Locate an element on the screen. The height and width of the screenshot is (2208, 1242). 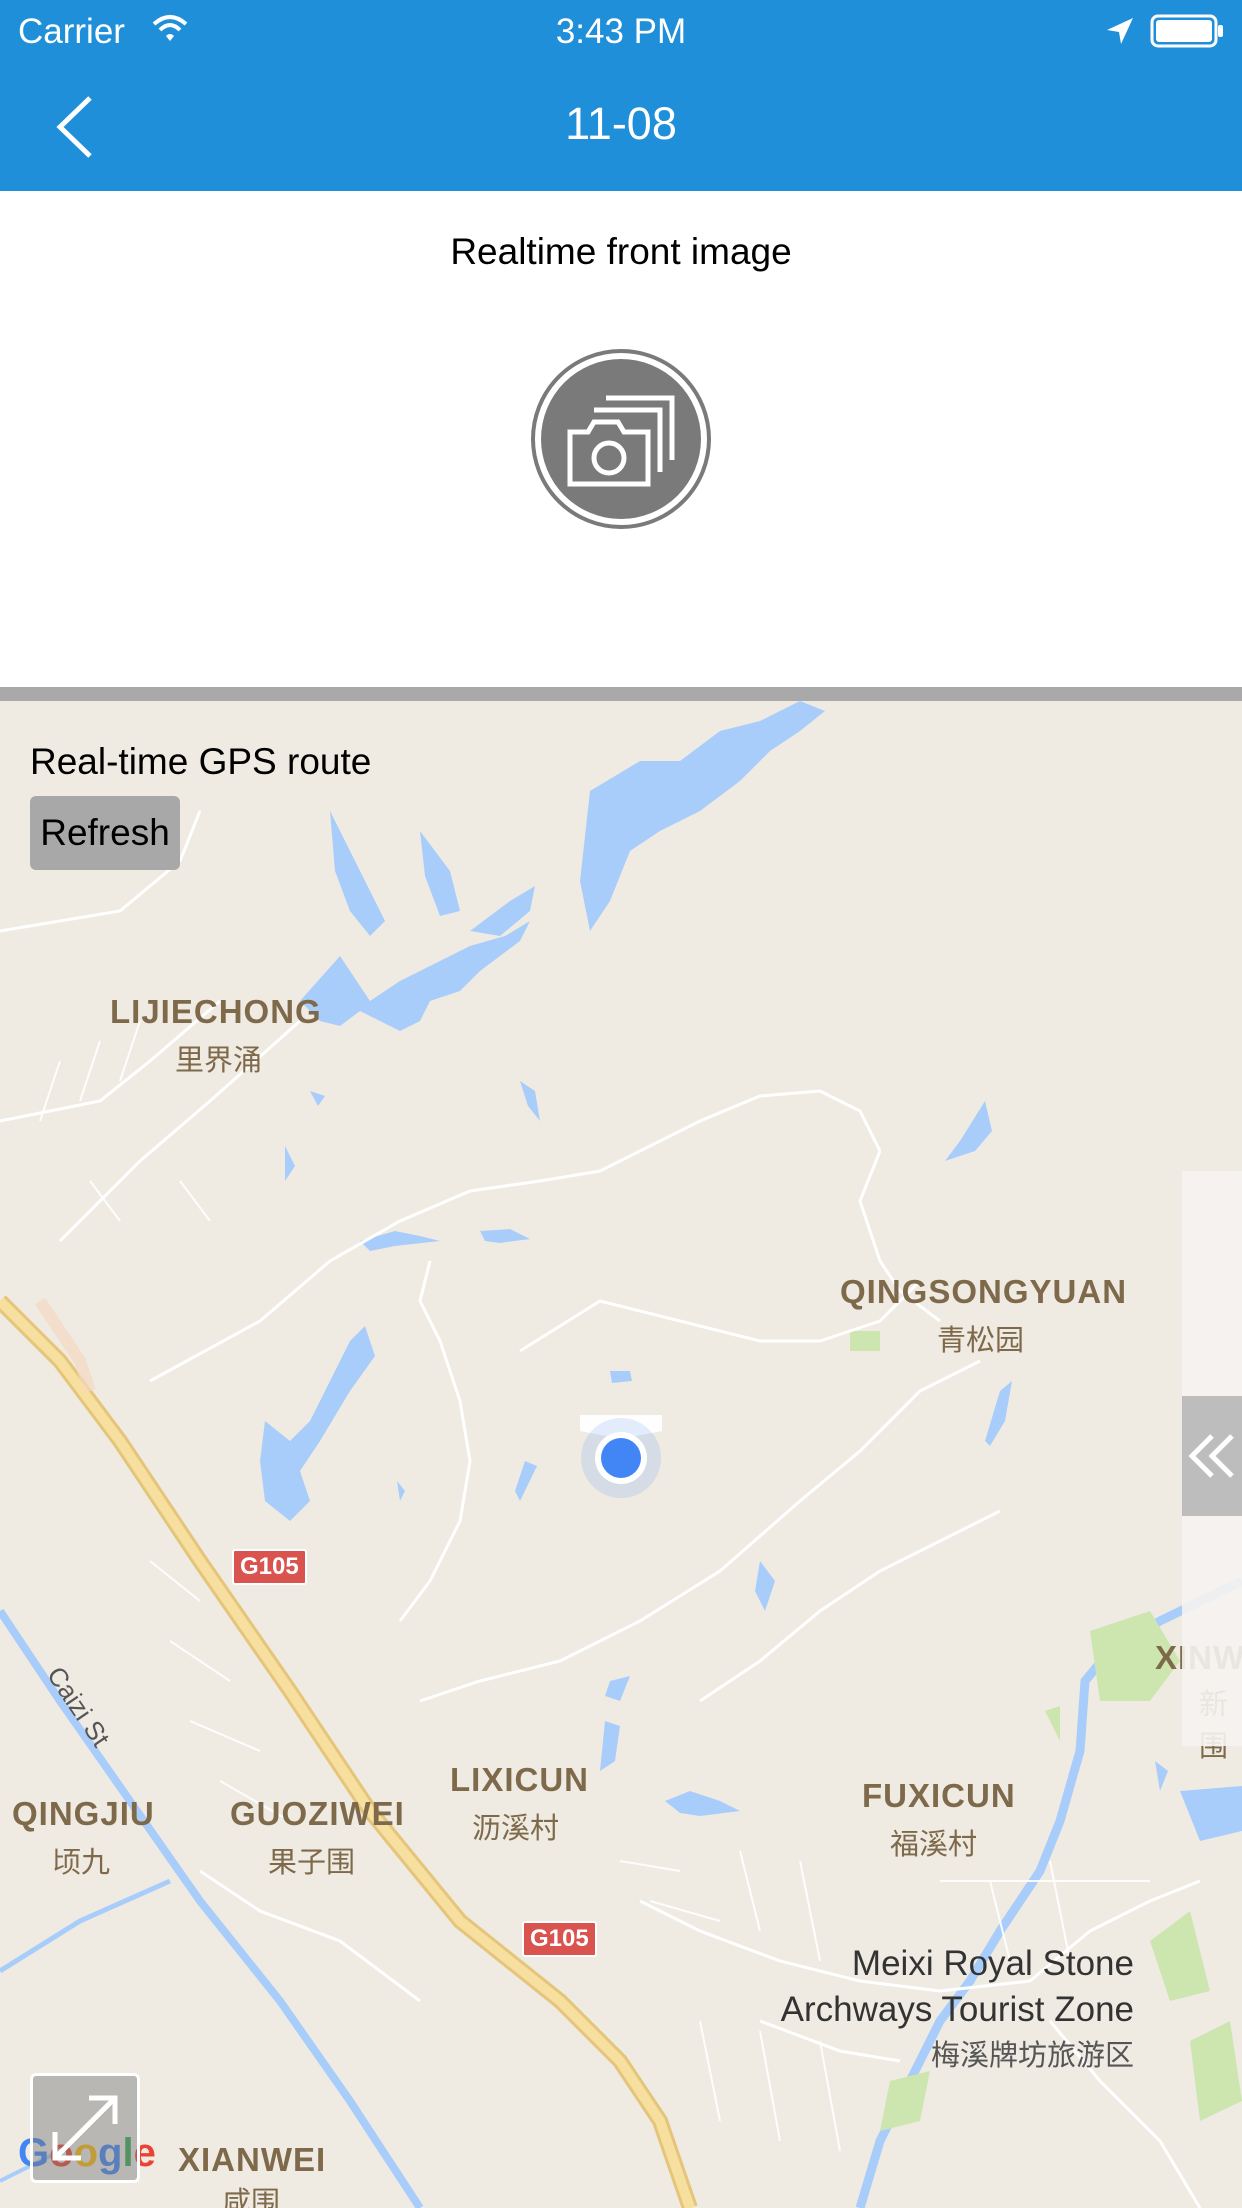
gps-route-title: Real-time GPS route is located at coordinates (201, 761).